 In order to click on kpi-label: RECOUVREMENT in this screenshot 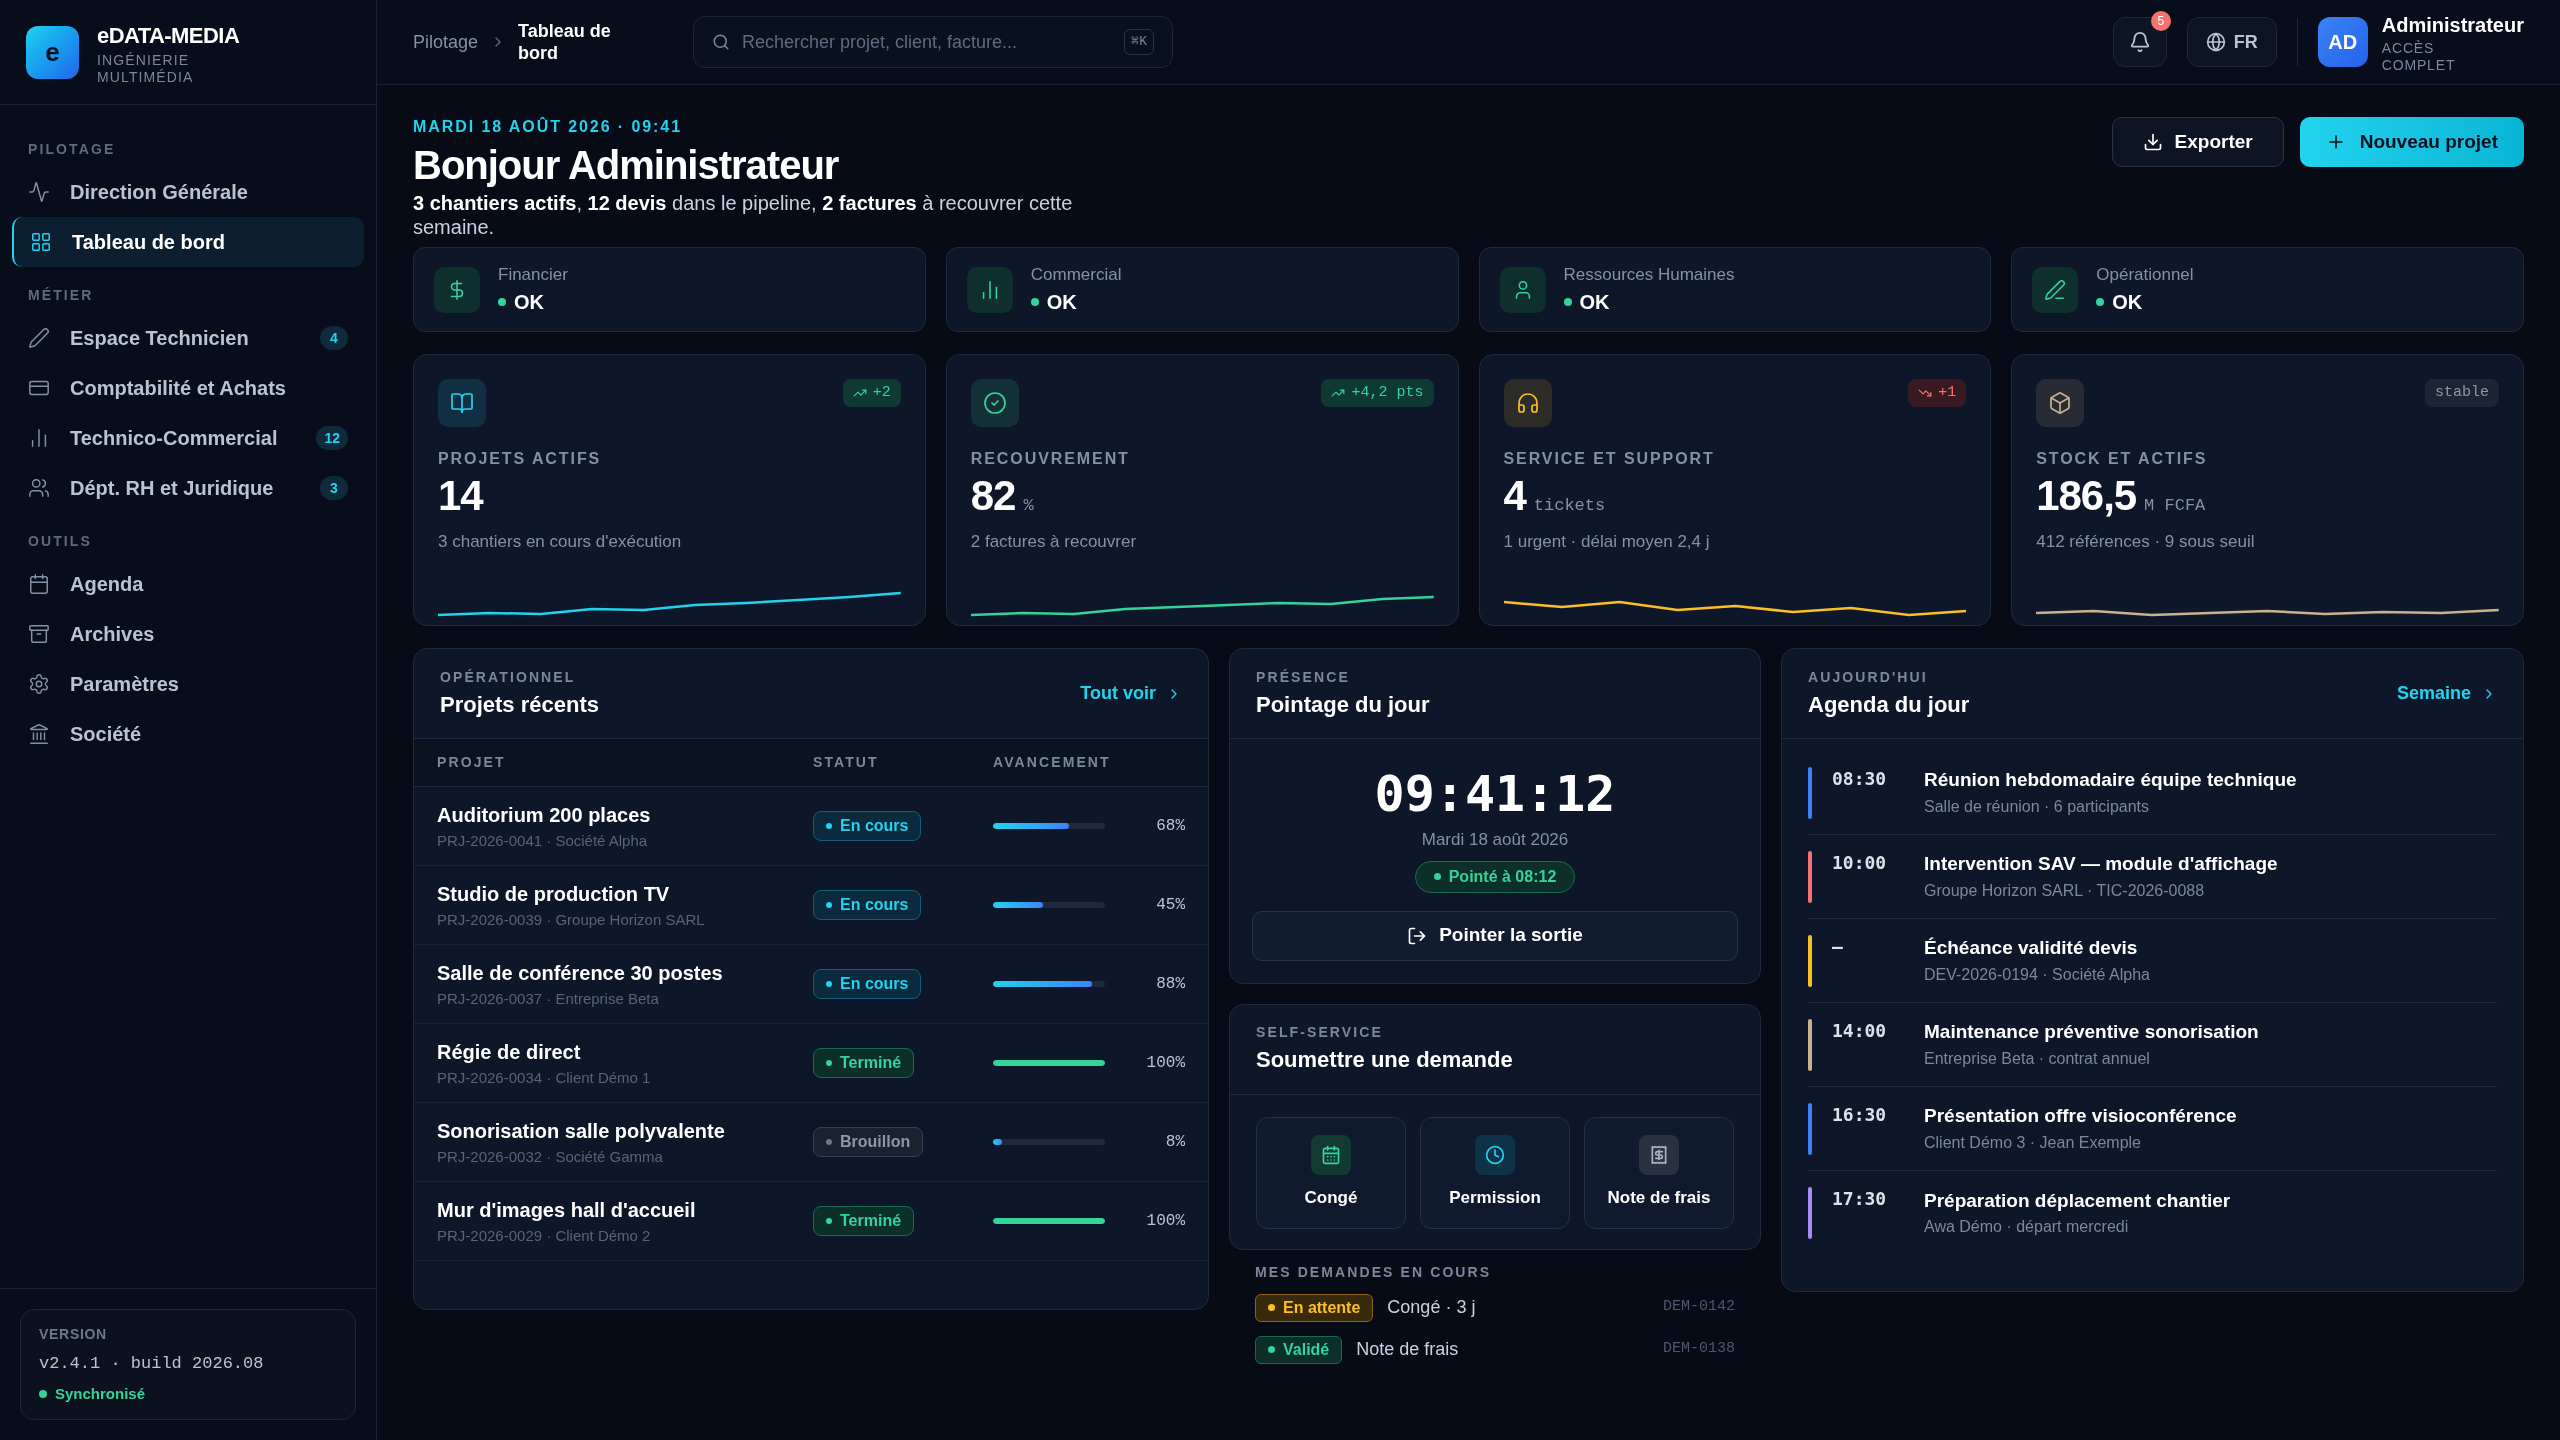, I will do `click(1050, 459)`.